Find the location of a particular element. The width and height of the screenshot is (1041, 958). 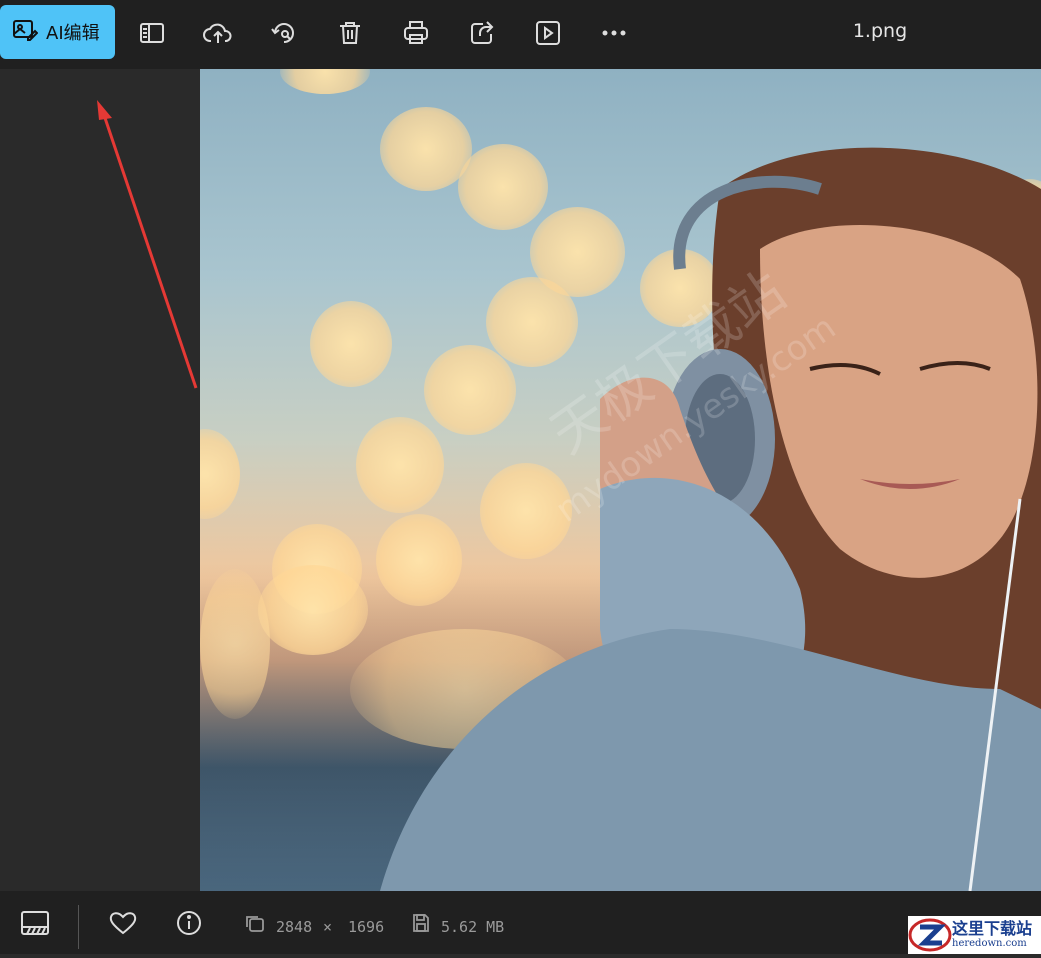

top-toolbar: AI编辑 1.png is located at coordinates (520, 34).